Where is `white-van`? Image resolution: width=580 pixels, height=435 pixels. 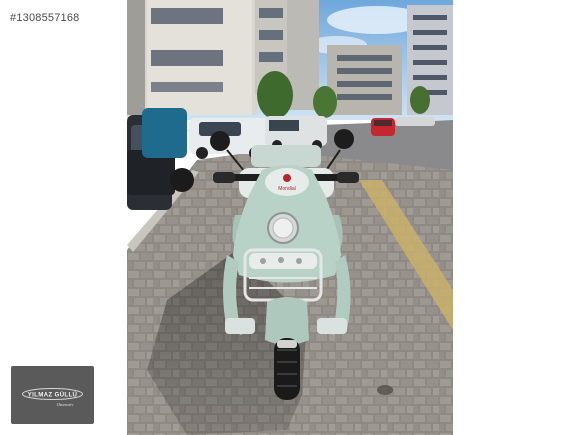 white-van is located at coordinates (296, 133).